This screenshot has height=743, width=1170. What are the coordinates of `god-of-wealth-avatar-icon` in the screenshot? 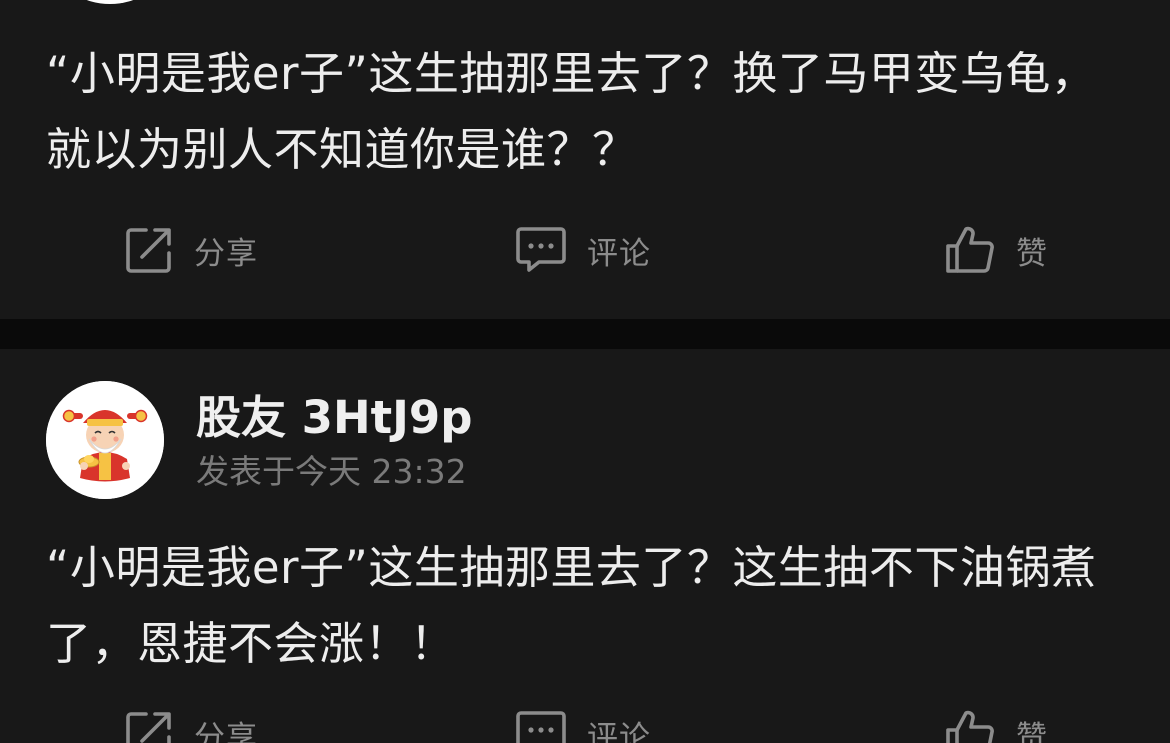 It's located at (105, 440).